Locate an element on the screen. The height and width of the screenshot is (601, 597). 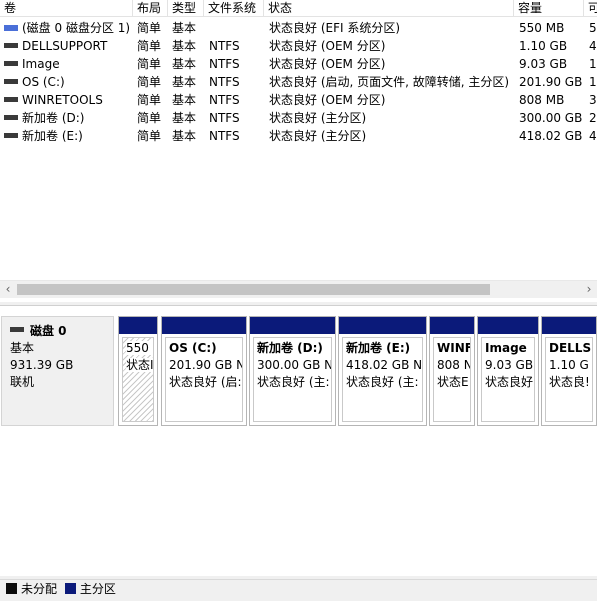
cell-capacity: 418.02 GB is located at coordinates (553, 136).